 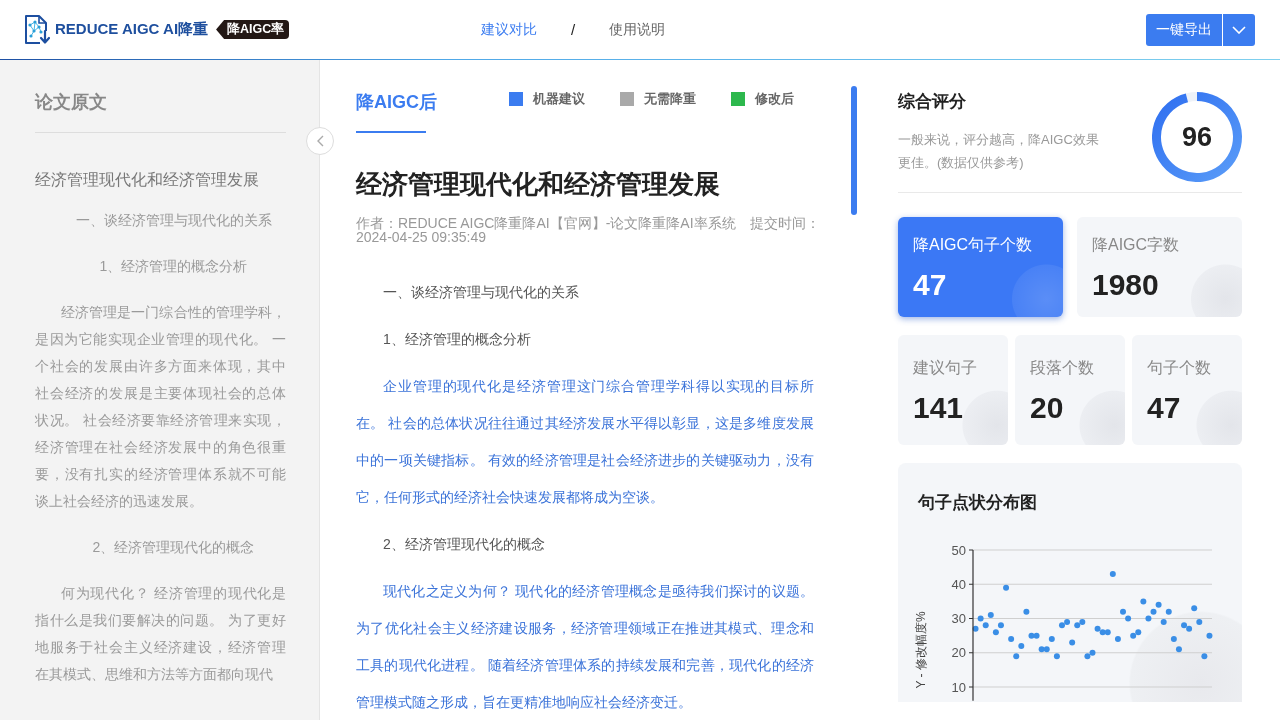 I want to click on score-value: 96, so click(x=1197, y=137).